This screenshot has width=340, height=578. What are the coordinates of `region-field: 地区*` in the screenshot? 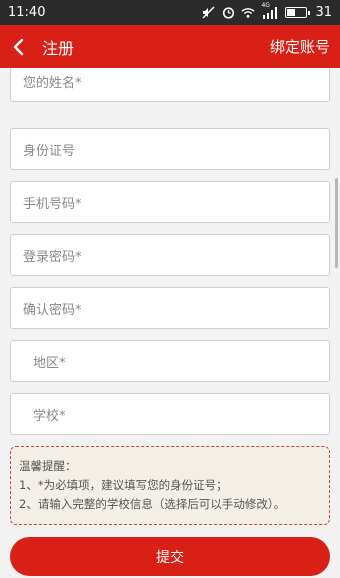 It's located at (170, 361).